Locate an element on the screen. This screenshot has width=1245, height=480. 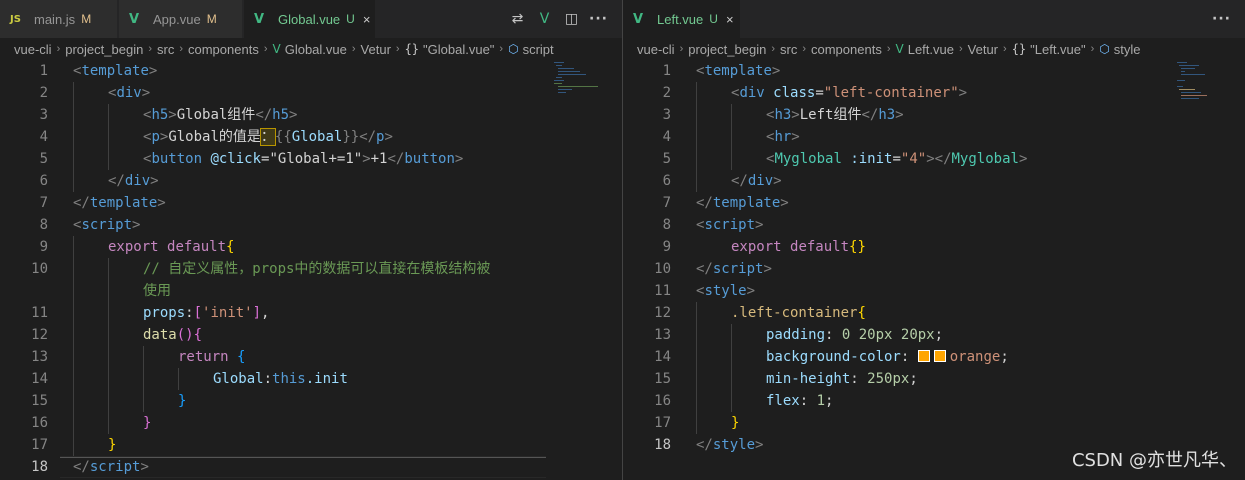
tab-status-modified: M is located at coordinates (86, 19).